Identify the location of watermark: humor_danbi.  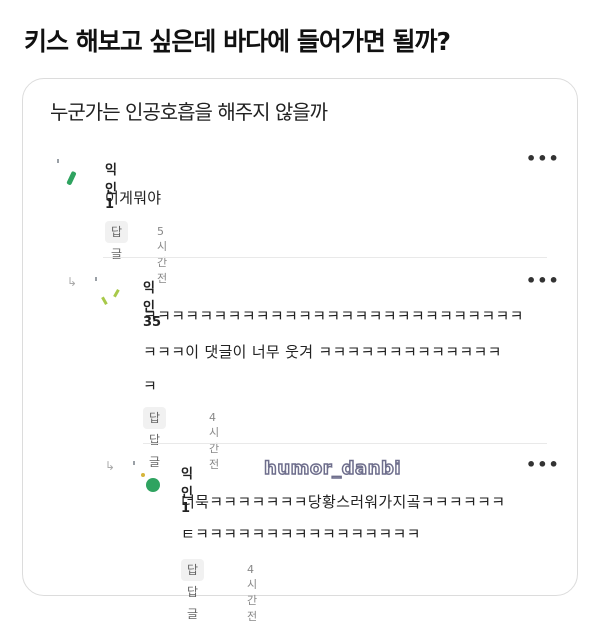
(332, 468).